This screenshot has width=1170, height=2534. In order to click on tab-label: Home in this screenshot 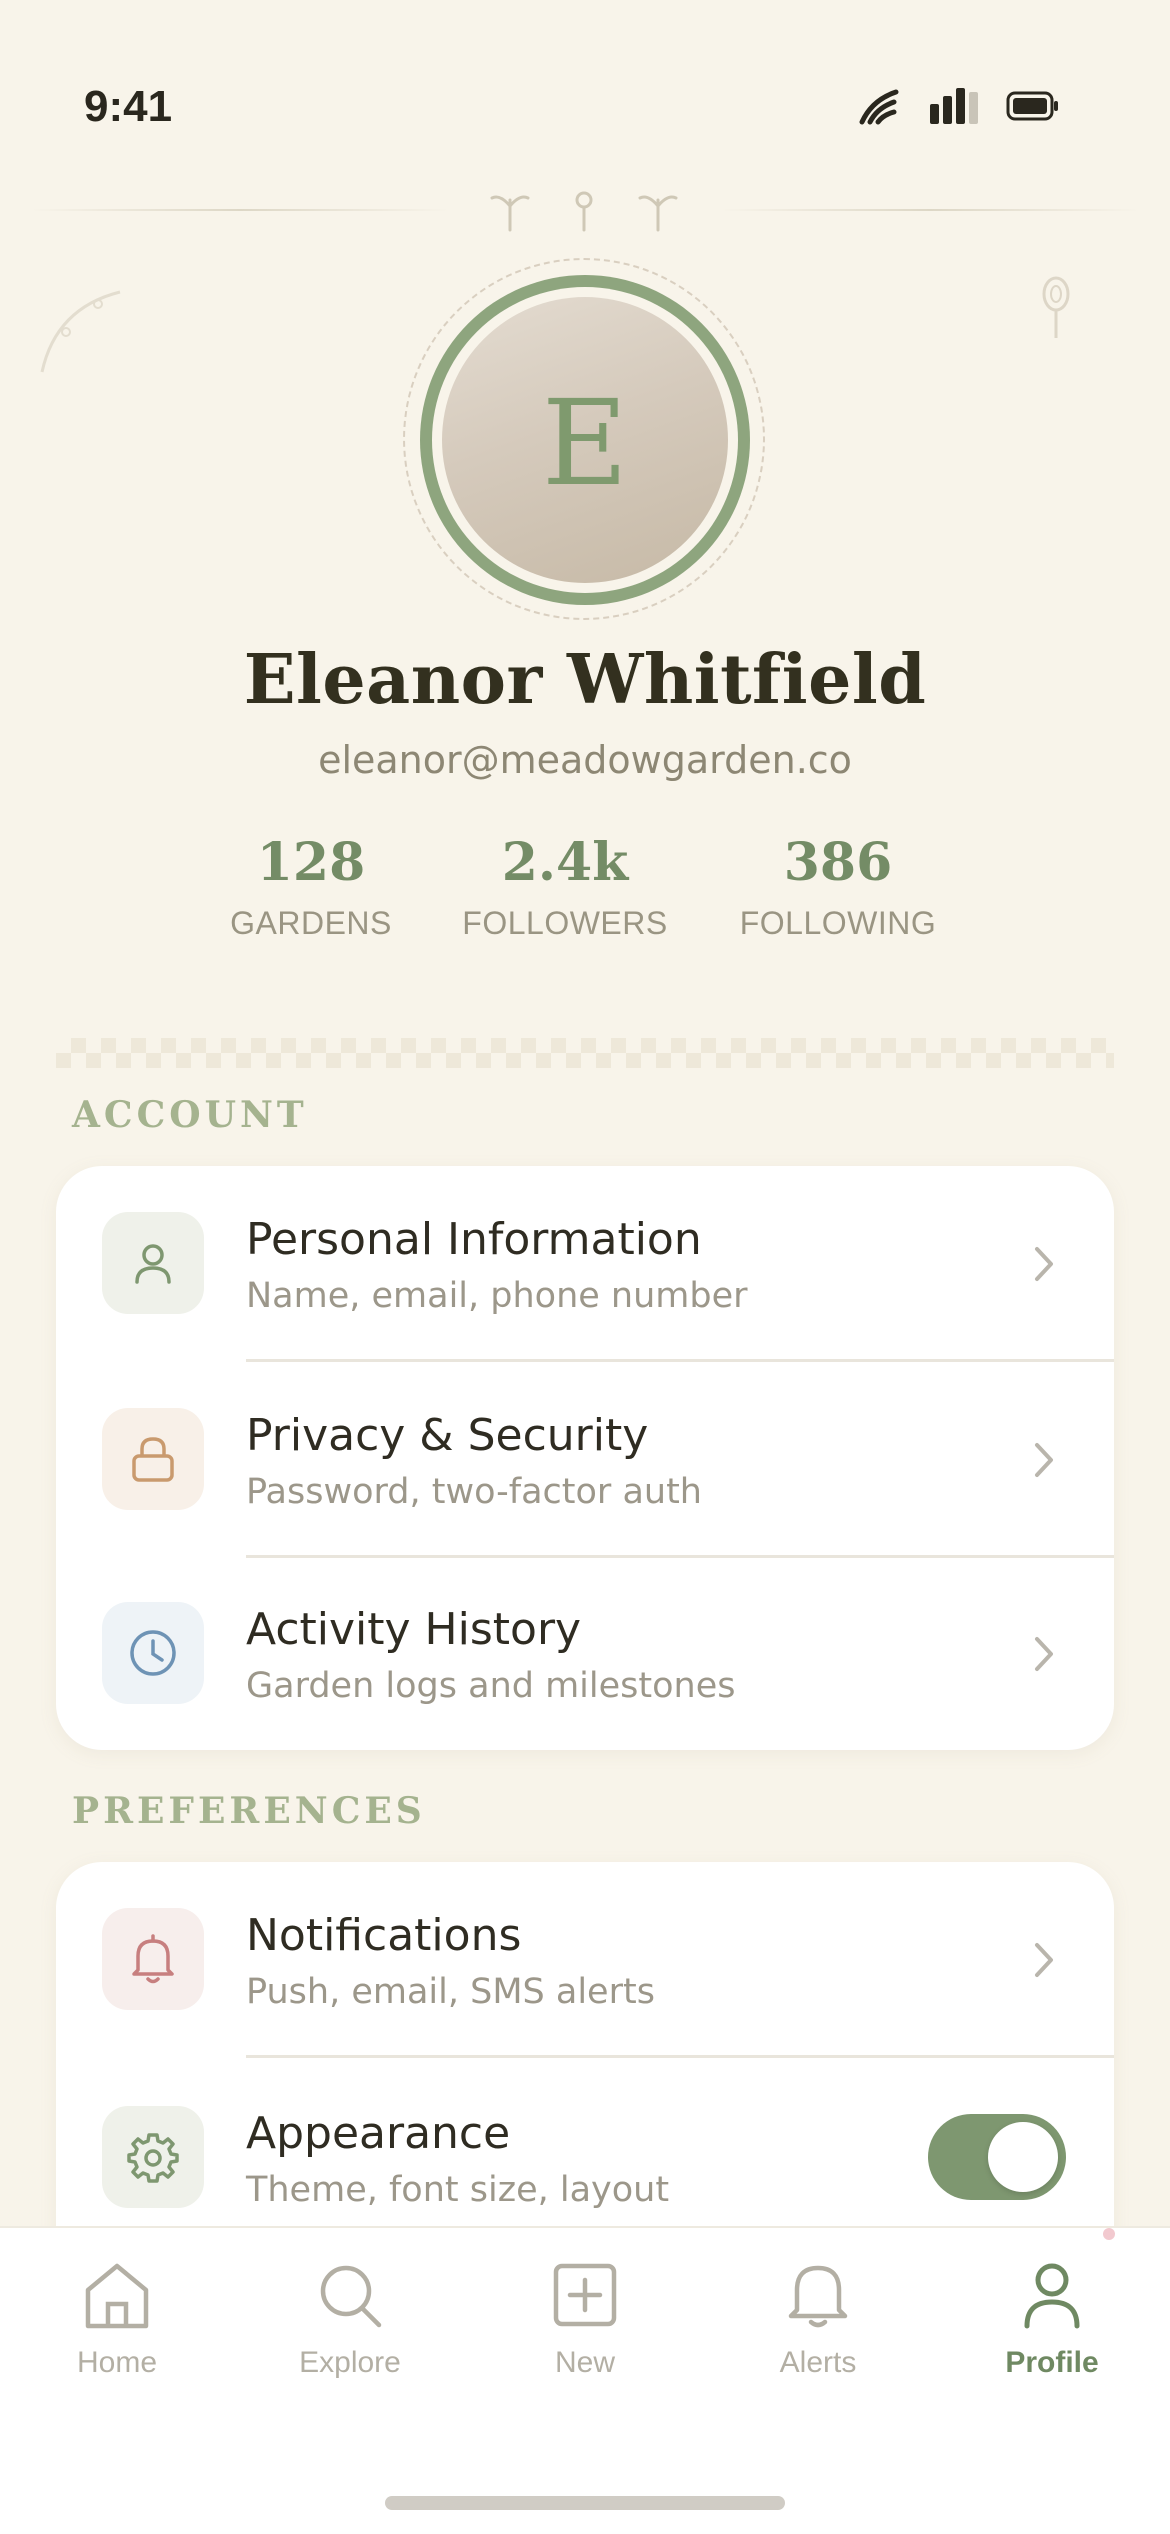, I will do `click(117, 2362)`.